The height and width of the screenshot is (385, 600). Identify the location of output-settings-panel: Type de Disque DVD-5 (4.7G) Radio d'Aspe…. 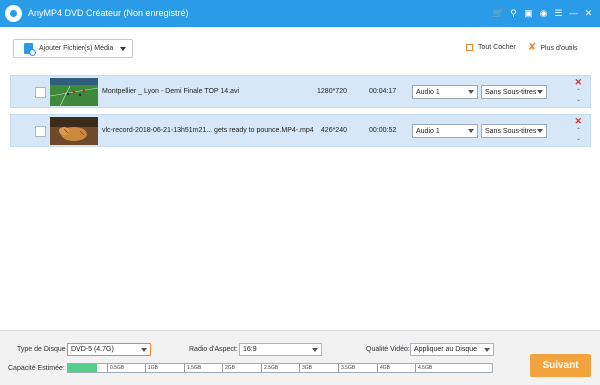
(300, 357).